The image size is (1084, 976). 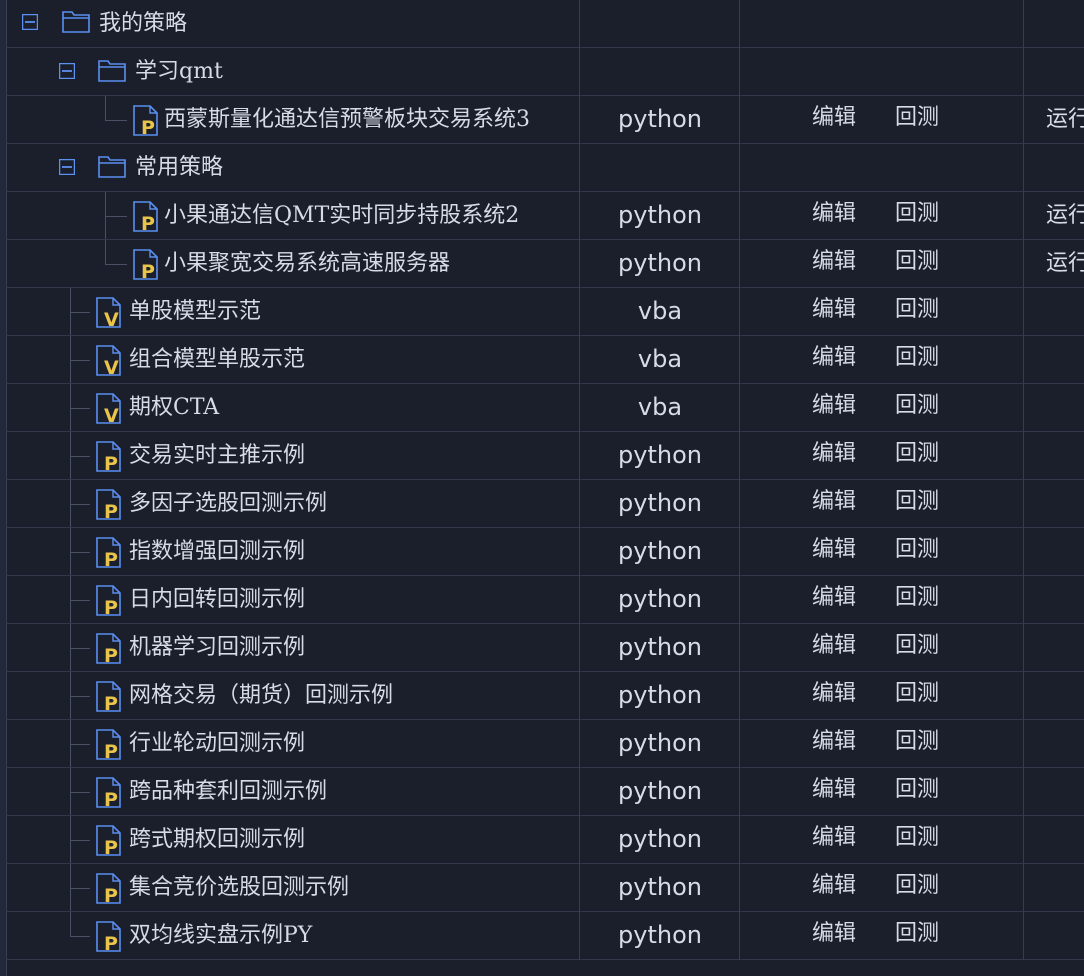 What do you see at coordinates (545, 888) in the screenshot?
I see `strategy-row: P 集合竞价选股回测示例 python 编辑 回测` at bounding box center [545, 888].